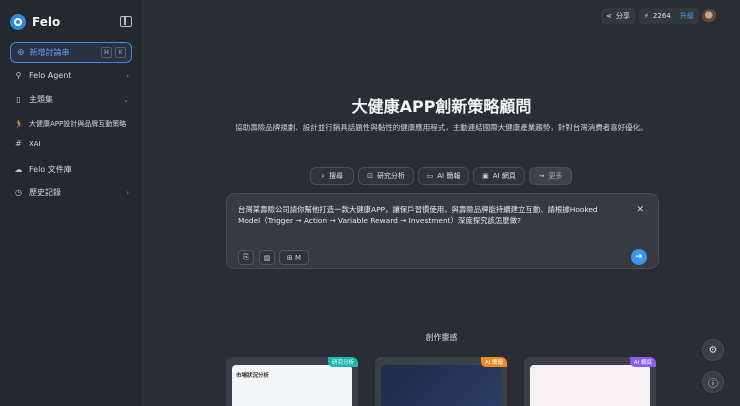  Describe the element at coordinates (253, 376) in the screenshot. I see `card-thumb-title: 市場狀況分析` at that location.